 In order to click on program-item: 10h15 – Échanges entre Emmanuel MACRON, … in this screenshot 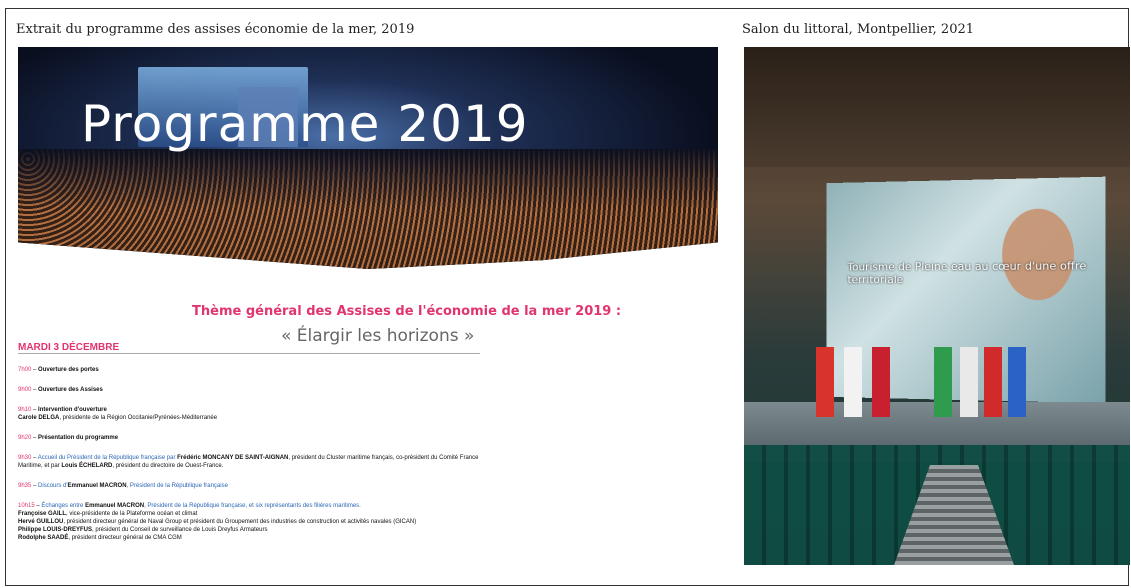, I will do `click(217, 522)`.